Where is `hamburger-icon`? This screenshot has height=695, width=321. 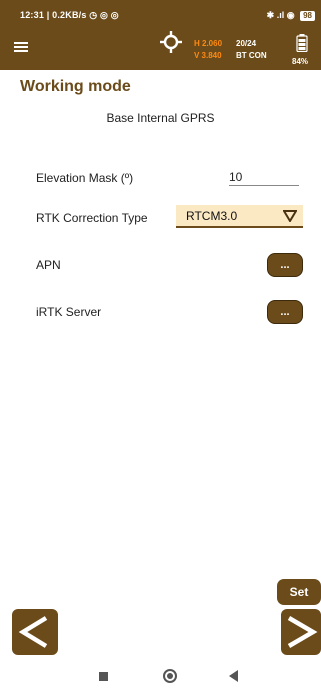
hamburger-icon is located at coordinates (21, 47).